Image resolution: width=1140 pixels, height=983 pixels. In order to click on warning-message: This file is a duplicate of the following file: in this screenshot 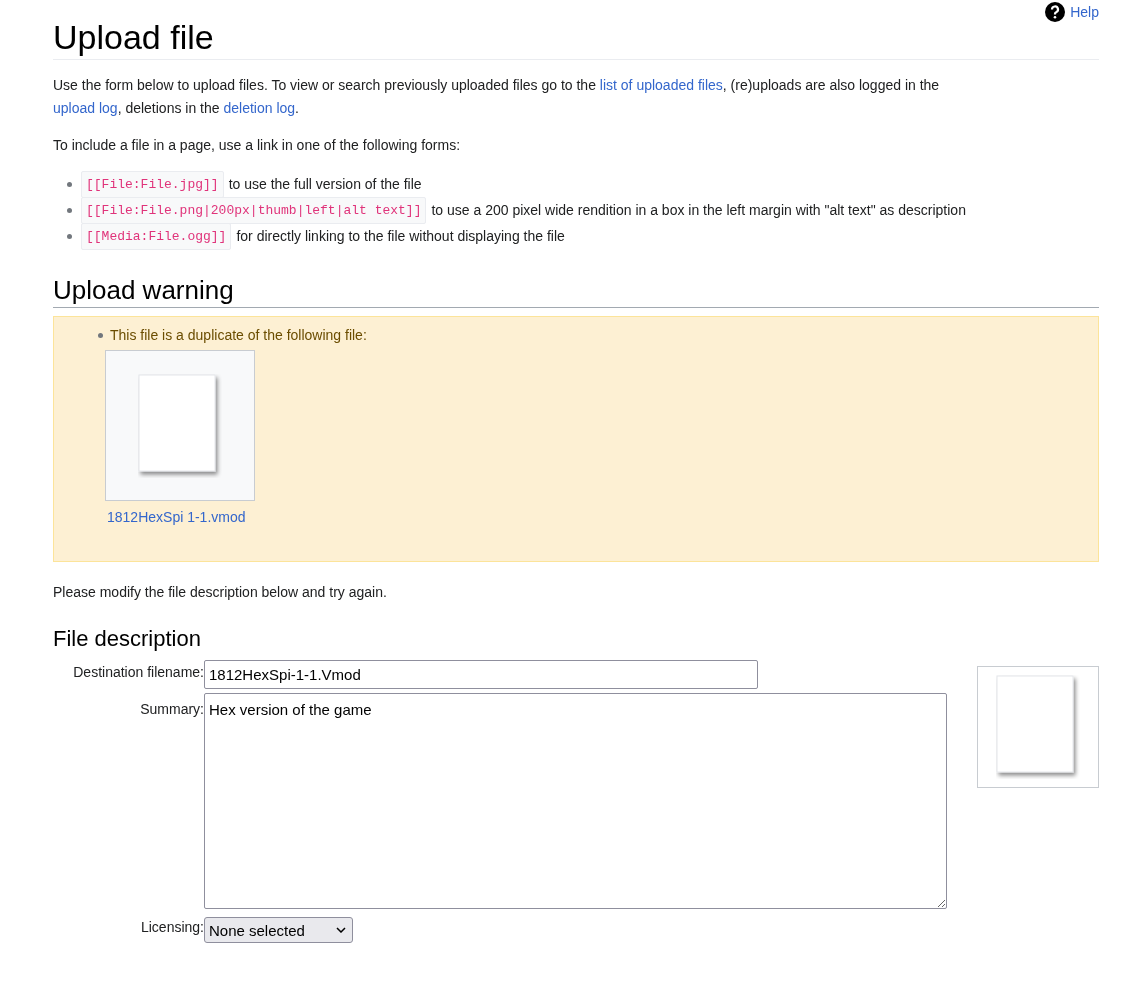, I will do `click(238, 335)`.